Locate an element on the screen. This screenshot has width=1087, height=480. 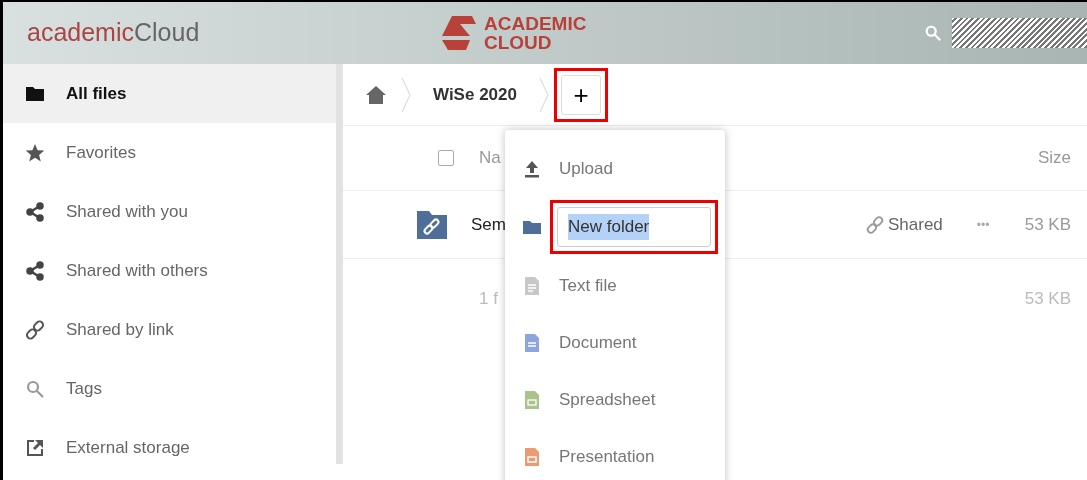
folder-name-field: New folder is located at coordinates (634, 227).